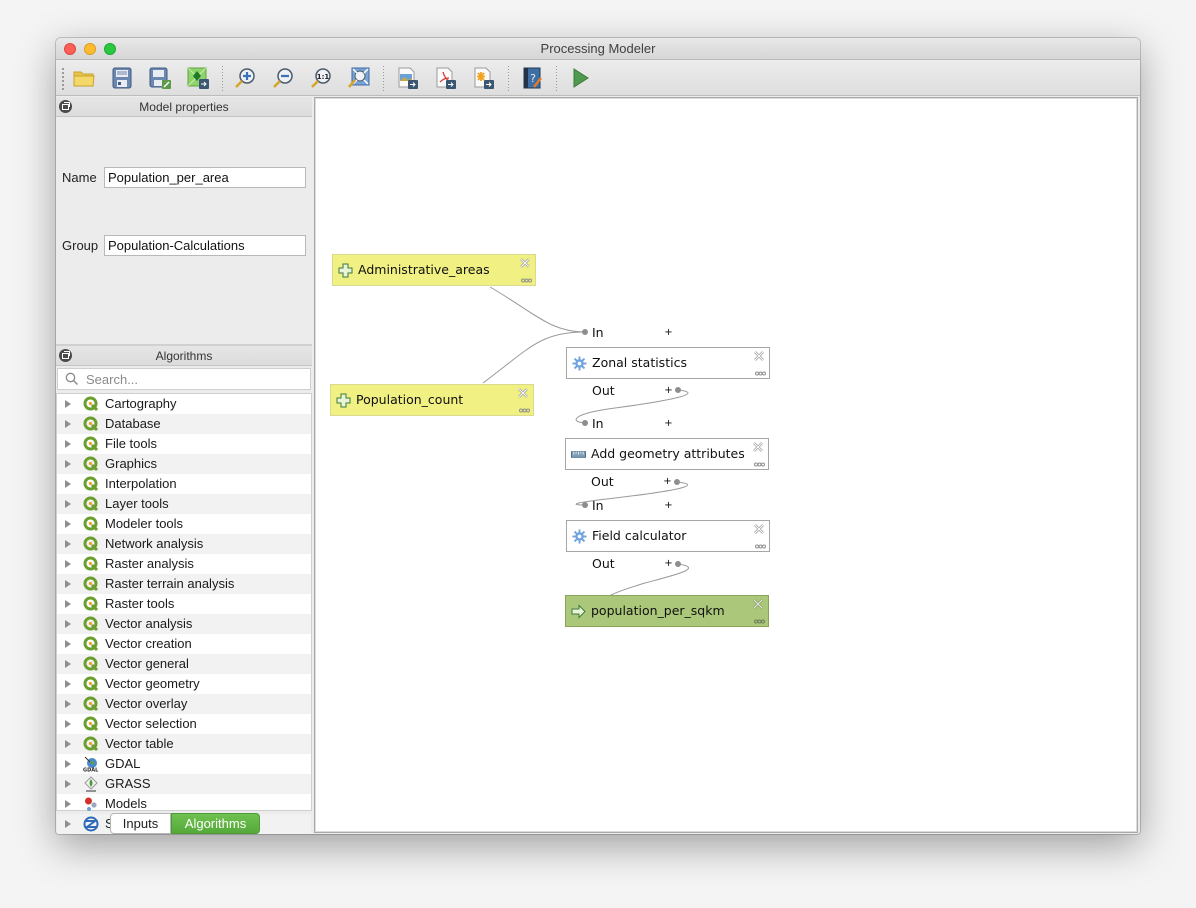  What do you see at coordinates (434, 270) in the screenshot?
I see `input-node-administrative-areas: Administrative_areas` at bounding box center [434, 270].